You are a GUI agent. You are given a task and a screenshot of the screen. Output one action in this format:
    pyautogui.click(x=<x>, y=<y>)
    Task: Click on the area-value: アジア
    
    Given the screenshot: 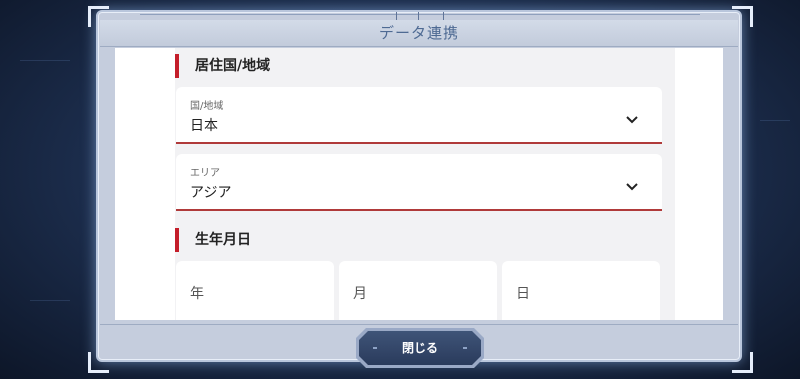 What is the action you would take?
    pyautogui.click(x=211, y=193)
    